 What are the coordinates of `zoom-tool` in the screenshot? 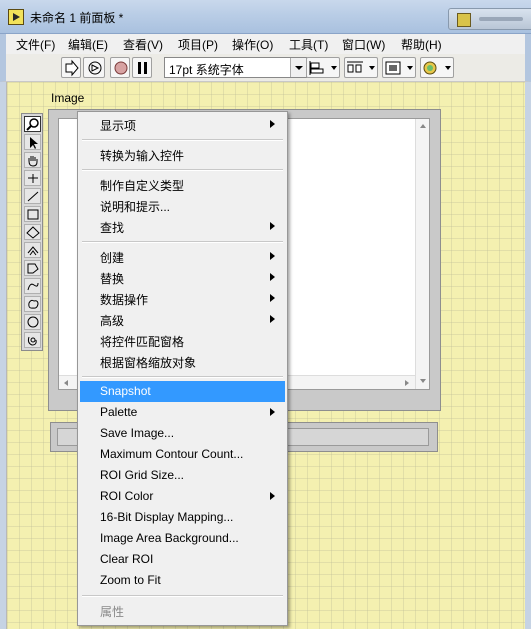 It's located at (32, 124).